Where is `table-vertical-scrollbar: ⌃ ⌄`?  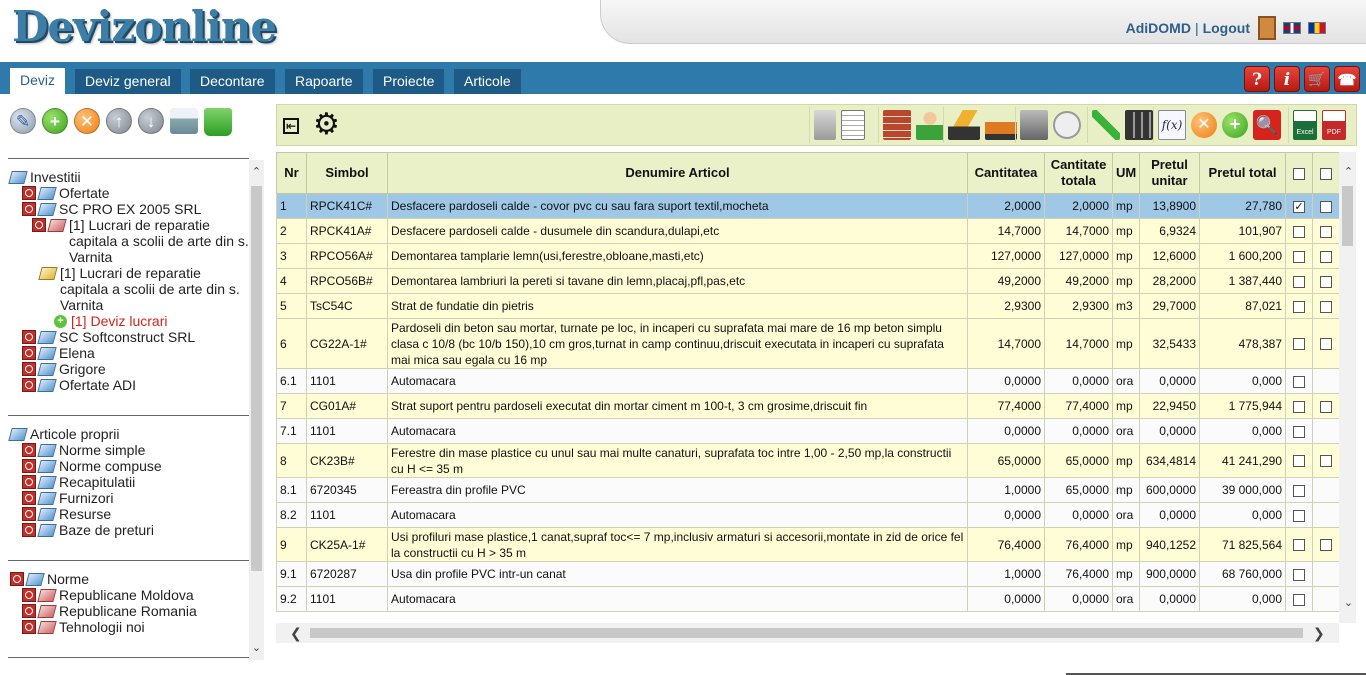 table-vertical-scrollbar: ⌃ ⌄ is located at coordinates (1347, 387).